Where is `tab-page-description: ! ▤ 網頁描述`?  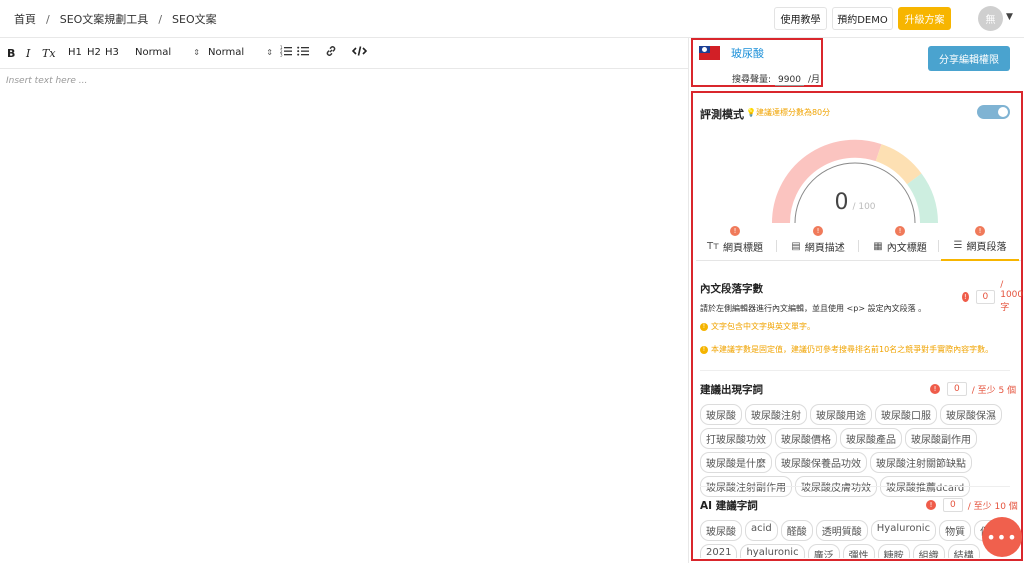 tab-page-description: ! ▤ 網頁描述 is located at coordinates (818, 243).